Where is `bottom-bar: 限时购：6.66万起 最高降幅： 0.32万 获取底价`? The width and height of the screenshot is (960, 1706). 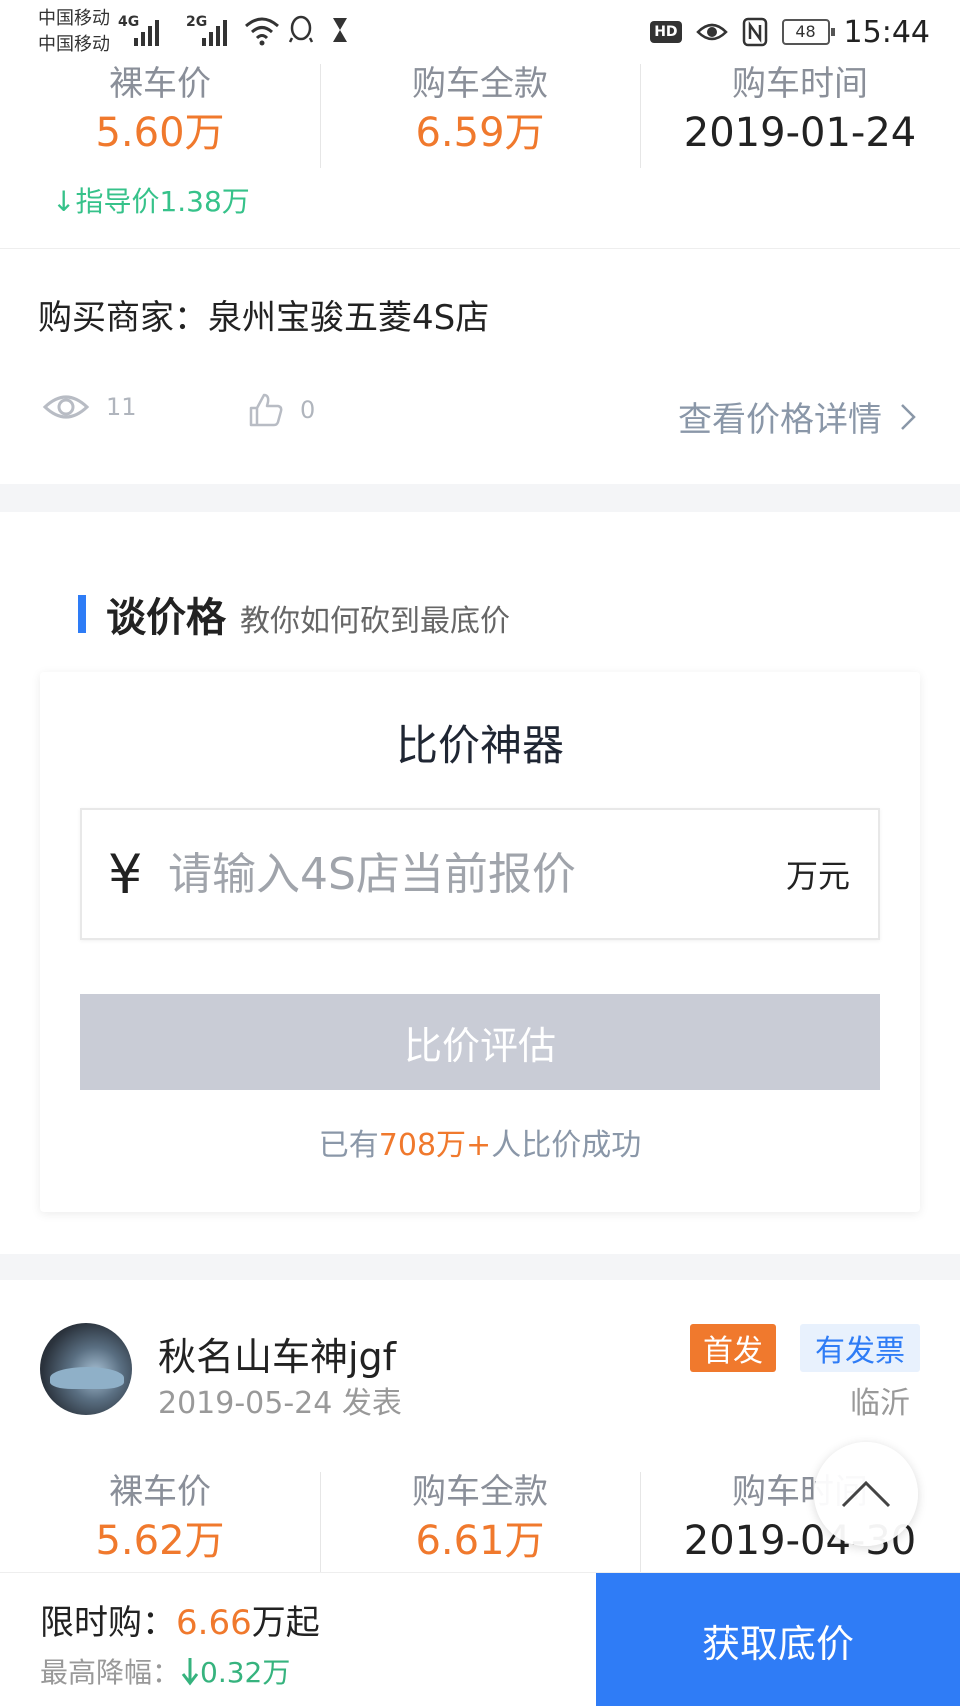 bottom-bar: 限时购：6.66万起 最高降幅： 0.32万 获取底价 is located at coordinates (480, 1639).